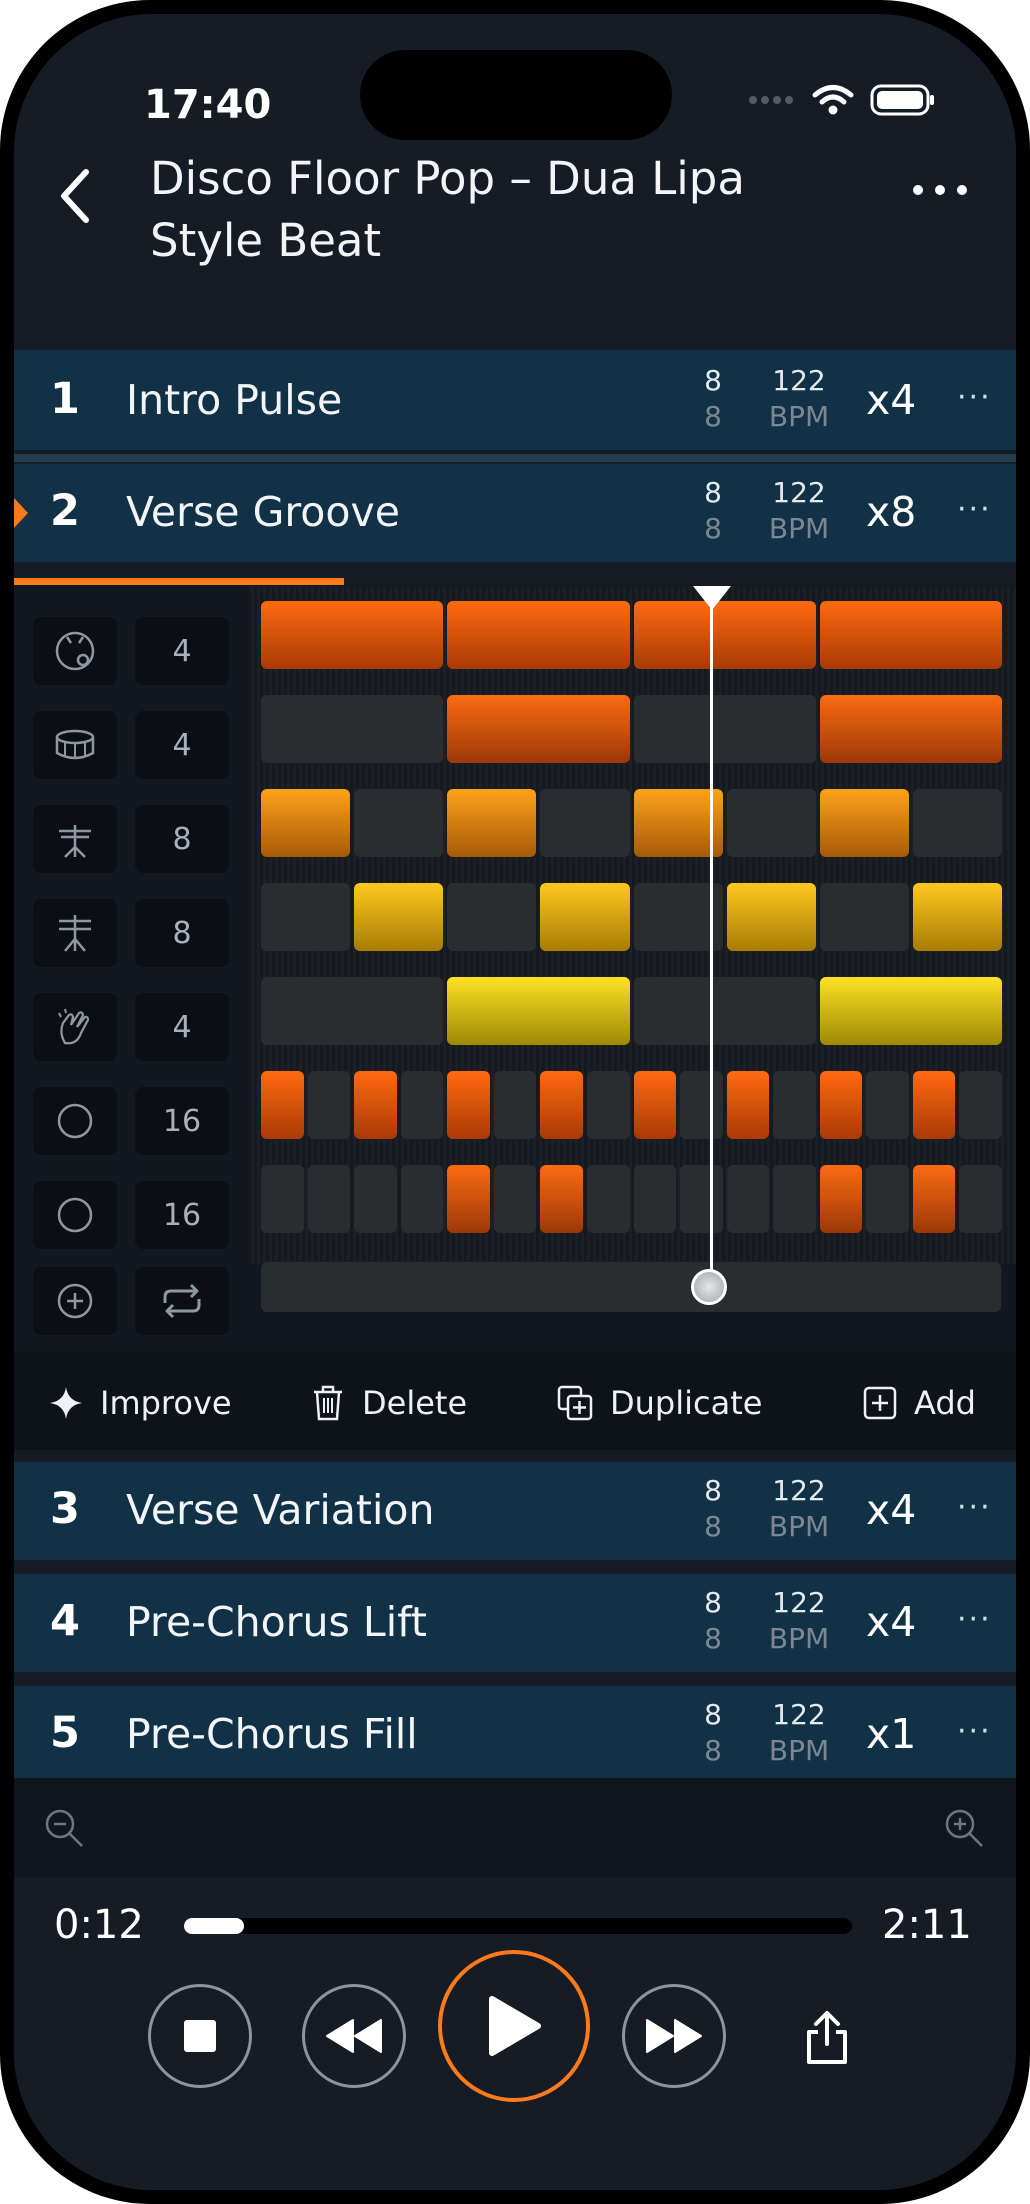 Image resolution: width=1030 pixels, height=2204 pixels. Describe the element at coordinates (891, 1734) in the screenshot. I see `repeat-count: x1` at that location.